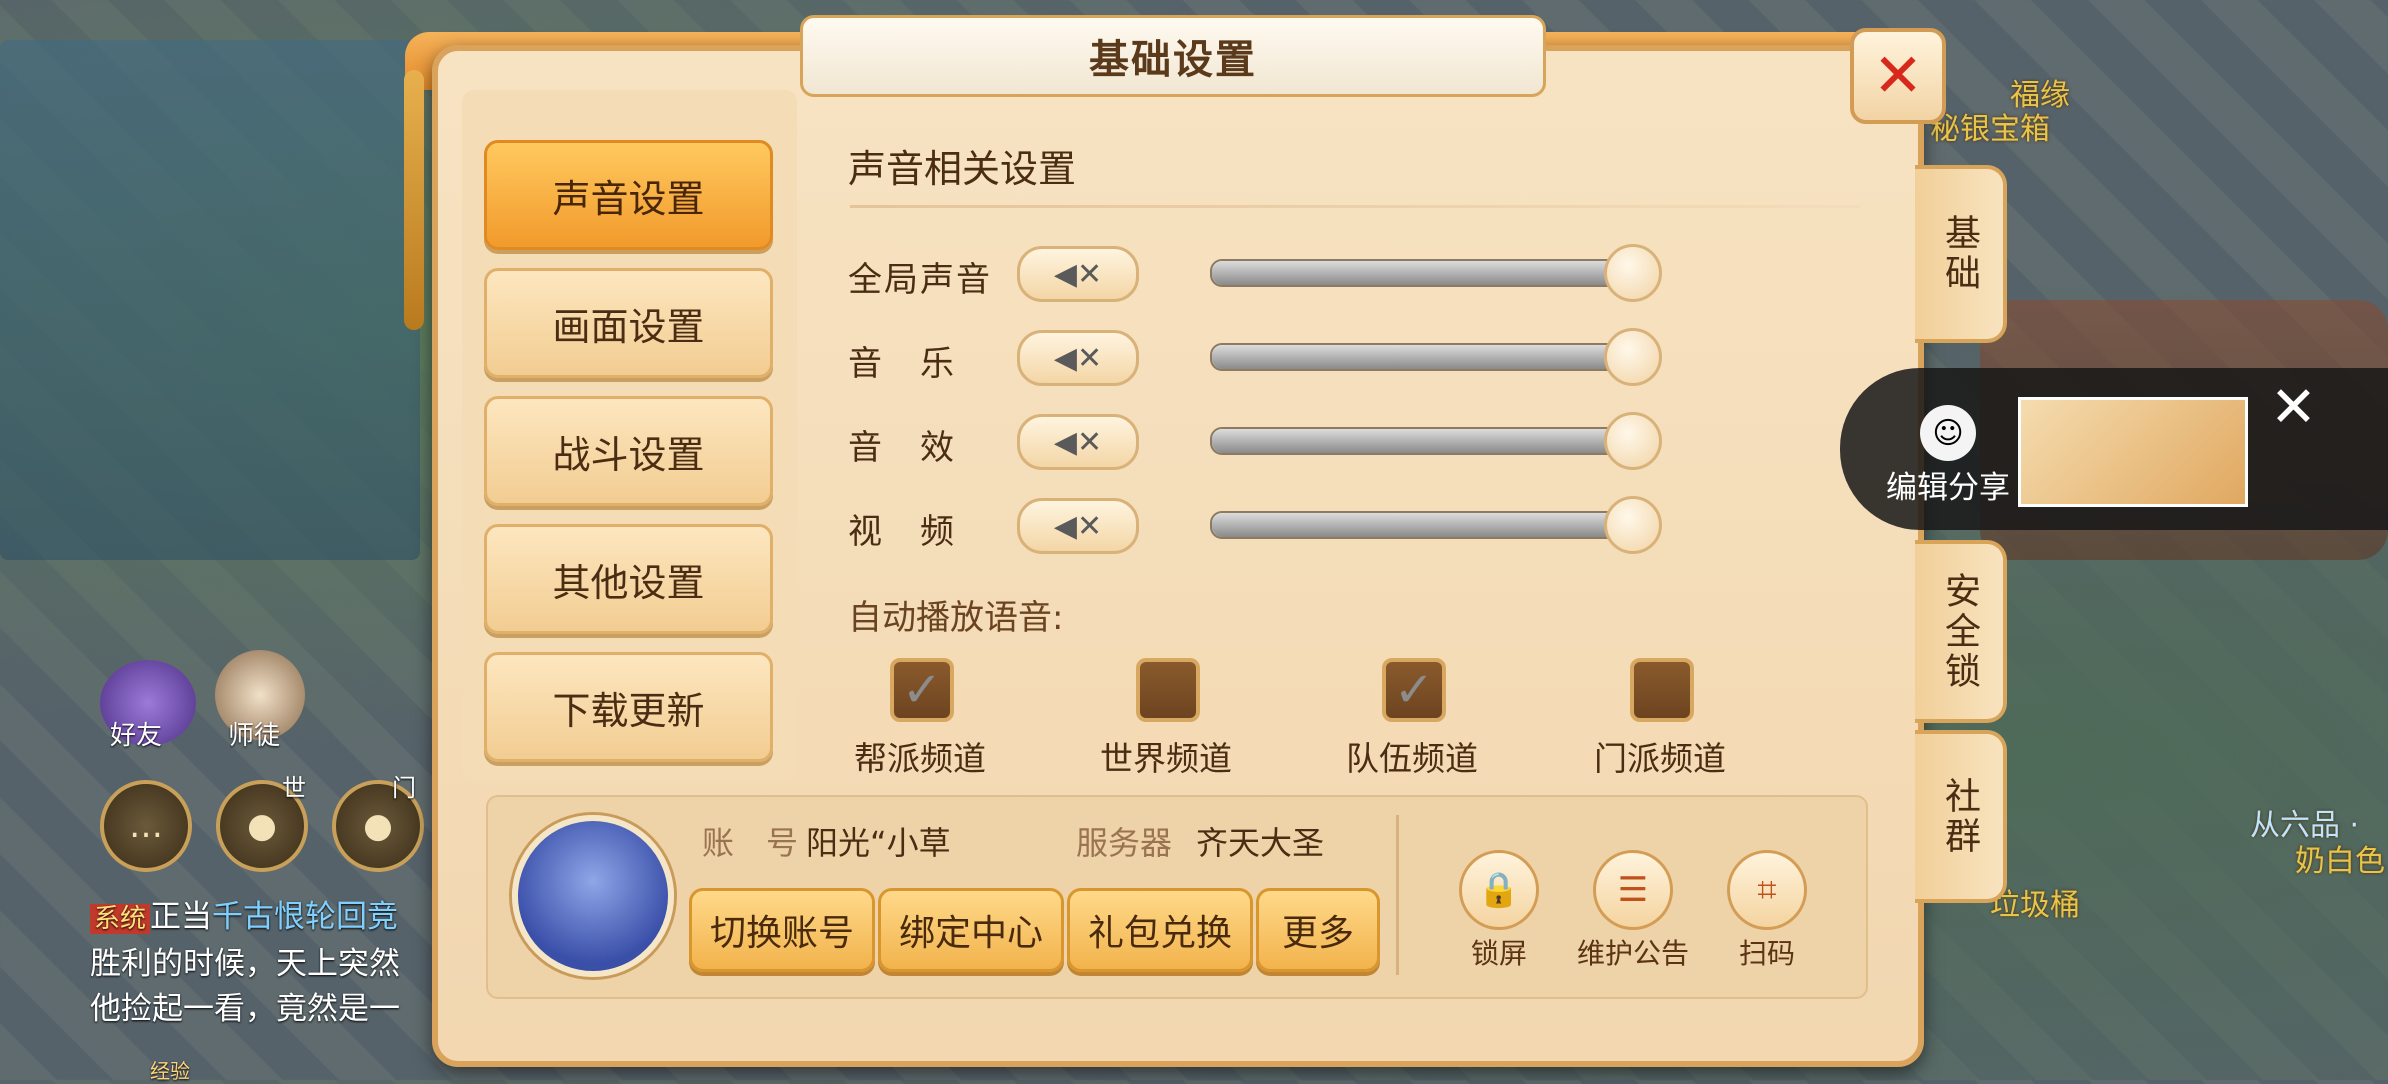 Image resolution: width=2388 pixels, height=1084 pixels. I want to click on row-label-video: 视 频, so click(902, 532).